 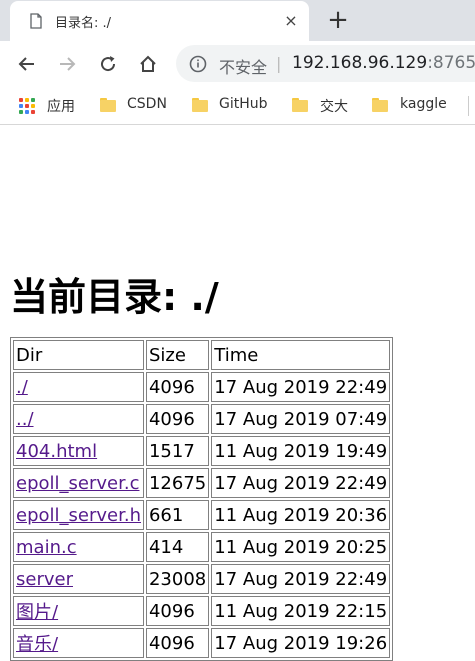 What do you see at coordinates (147, 104) in the screenshot?
I see `bookmark-csdn: CSDN` at bounding box center [147, 104].